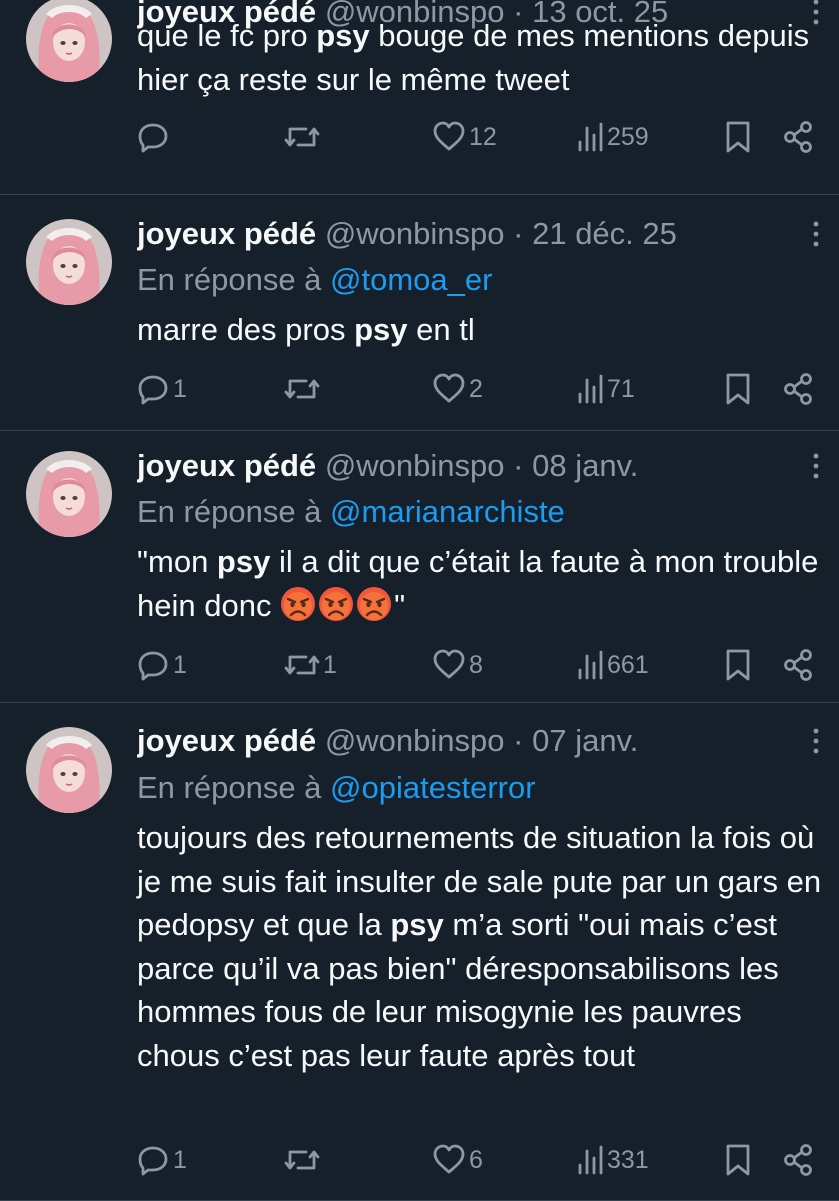  I want to click on tweet-actions: 1 6 331, so click(419, 1160).